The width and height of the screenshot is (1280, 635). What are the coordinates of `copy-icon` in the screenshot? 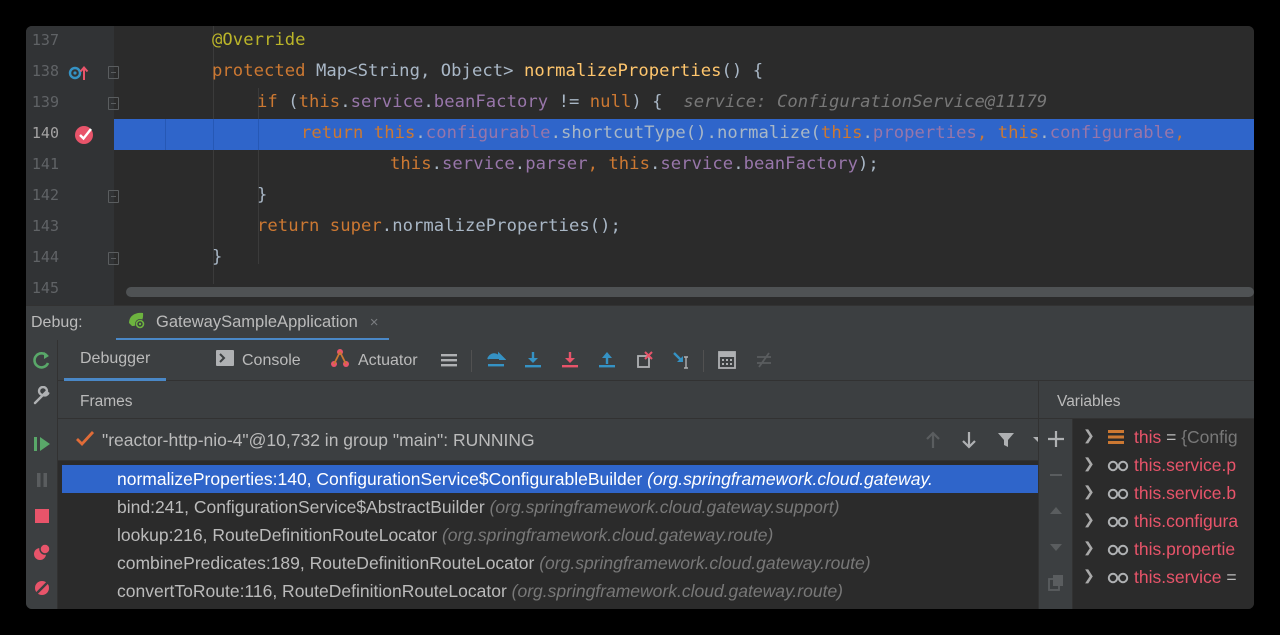 It's located at (1056, 583).